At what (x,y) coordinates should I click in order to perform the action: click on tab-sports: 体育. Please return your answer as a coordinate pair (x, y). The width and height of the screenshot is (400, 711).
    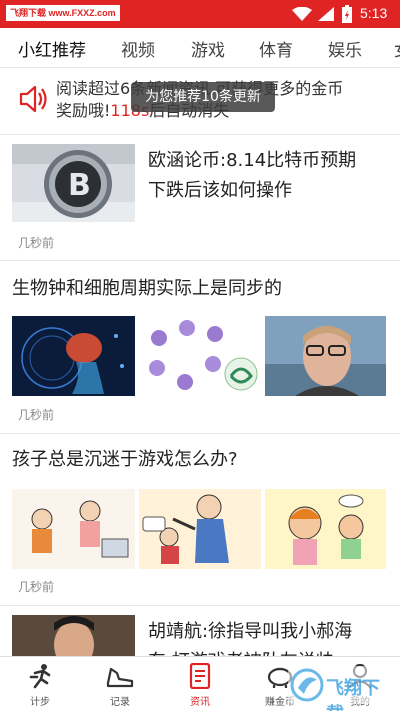
    Looking at the image, I should click on (276, 48).